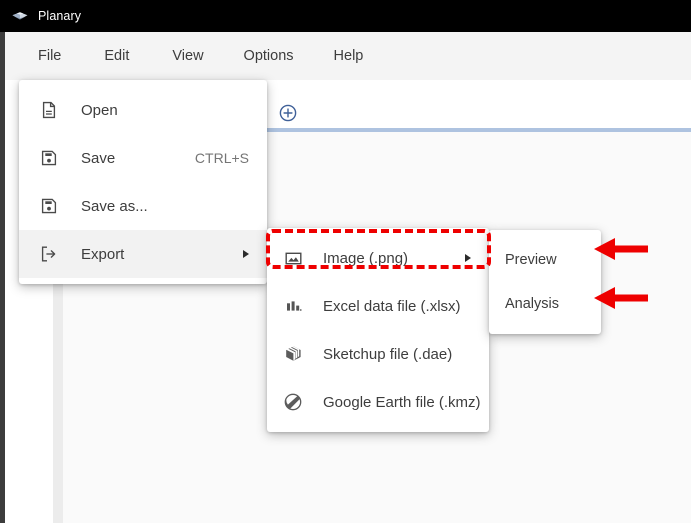 The image size is (691, 523). Describe the element at coordinates (49, 56) in the screenshot. I see `menubar-item-file: File` at that location.